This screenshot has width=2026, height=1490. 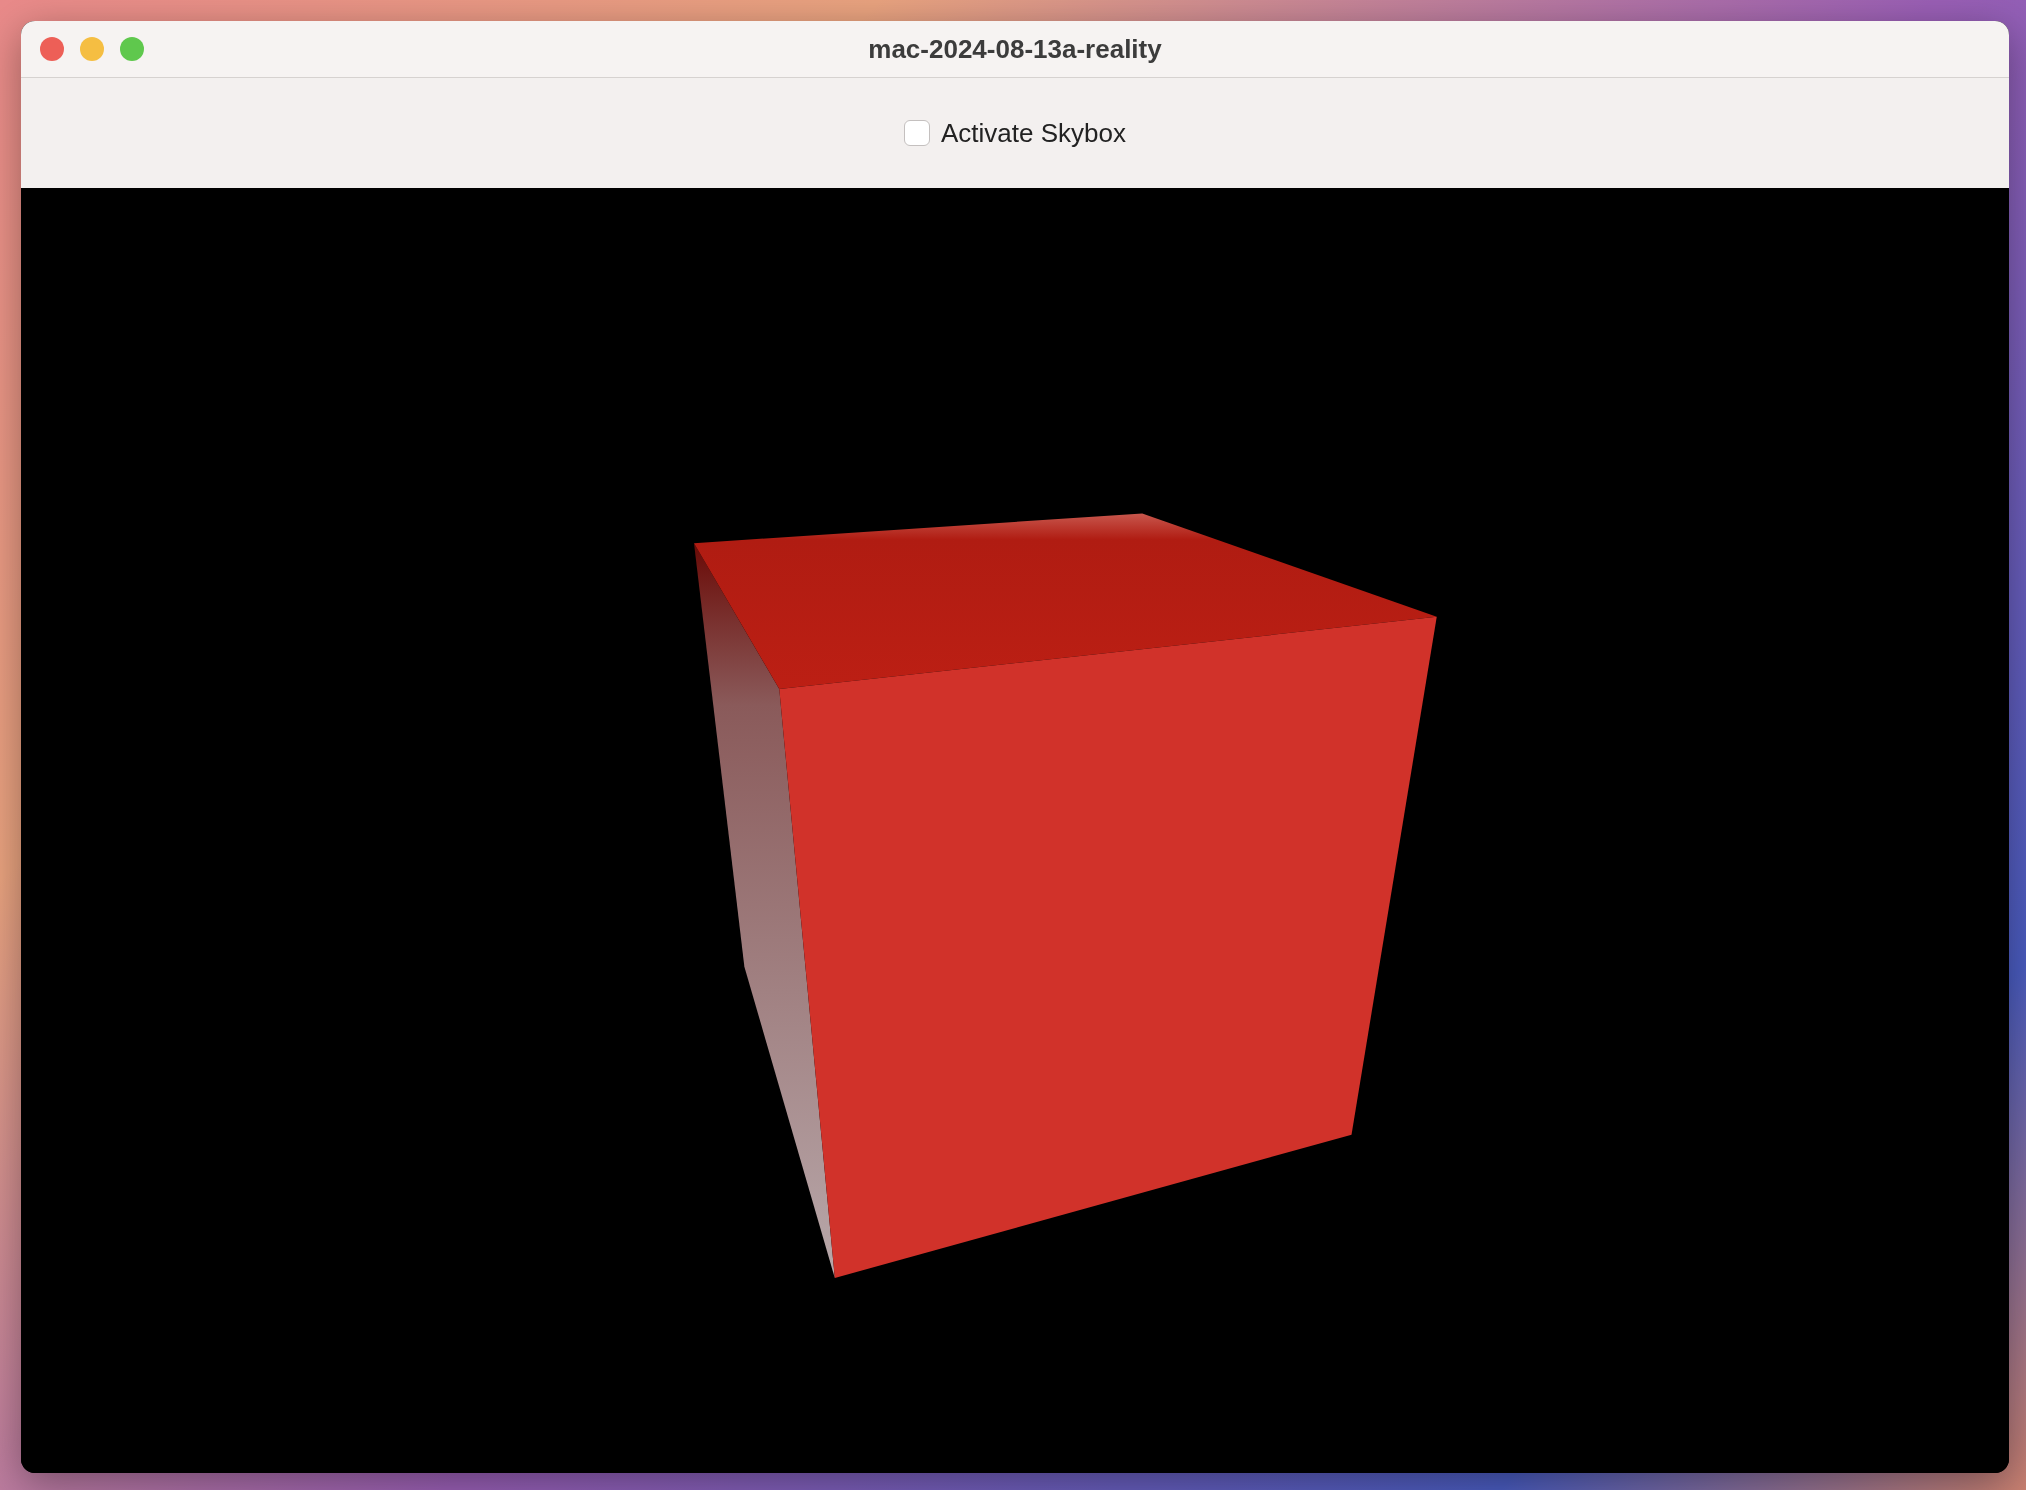 What do you see at coordinates (1033, 133) in the screenshot?
I see `checkbox-label: Activate Skybox` at bounding box center [1033, 133].